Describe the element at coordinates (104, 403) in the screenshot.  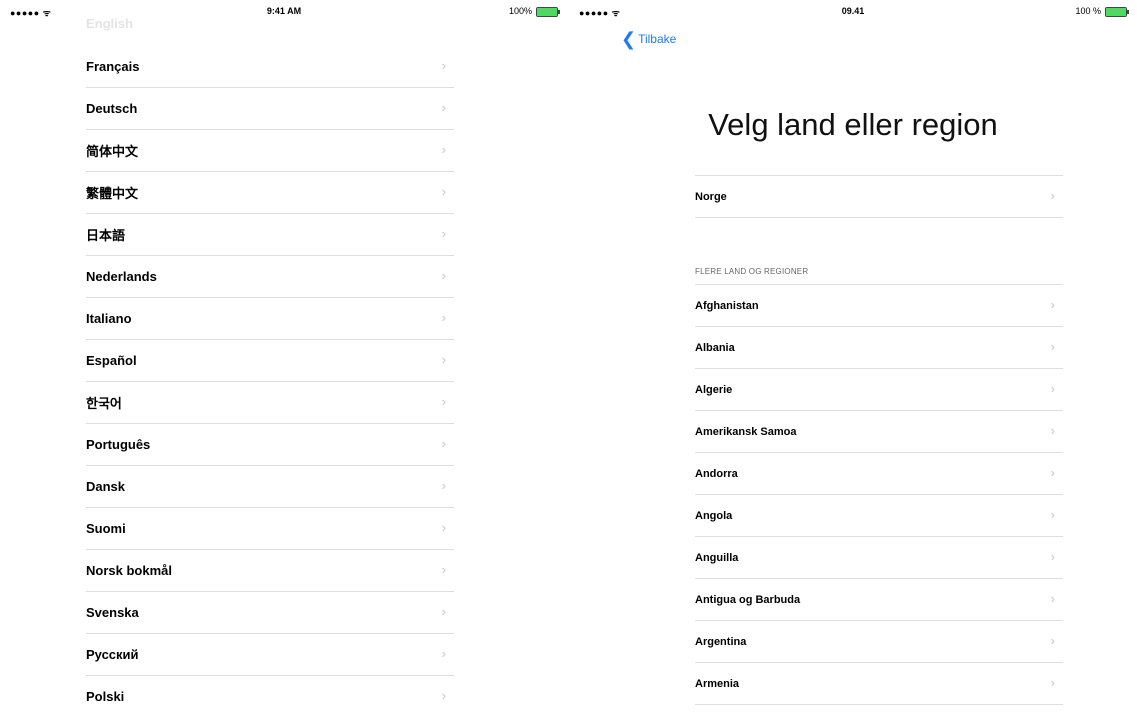
I see `list-item-label: 한국어` at that location.